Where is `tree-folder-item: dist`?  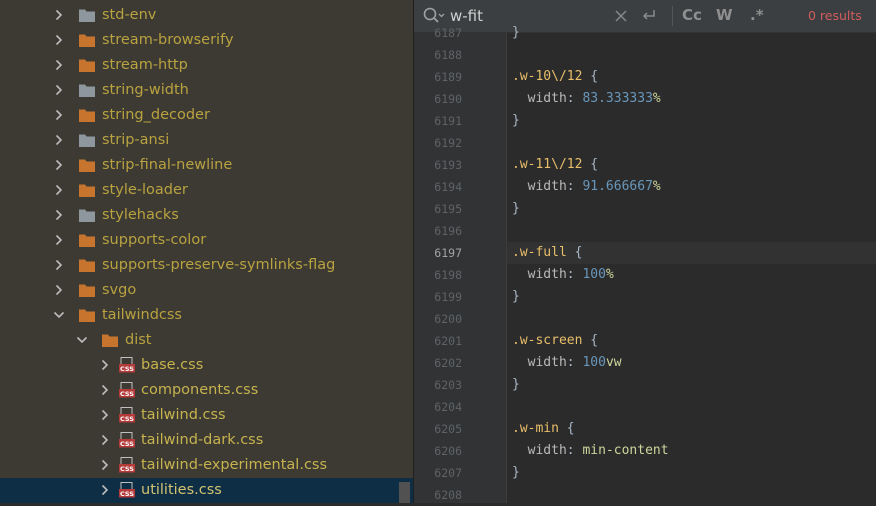 tree-folder-item: dist is located at coordinates (206, 340).